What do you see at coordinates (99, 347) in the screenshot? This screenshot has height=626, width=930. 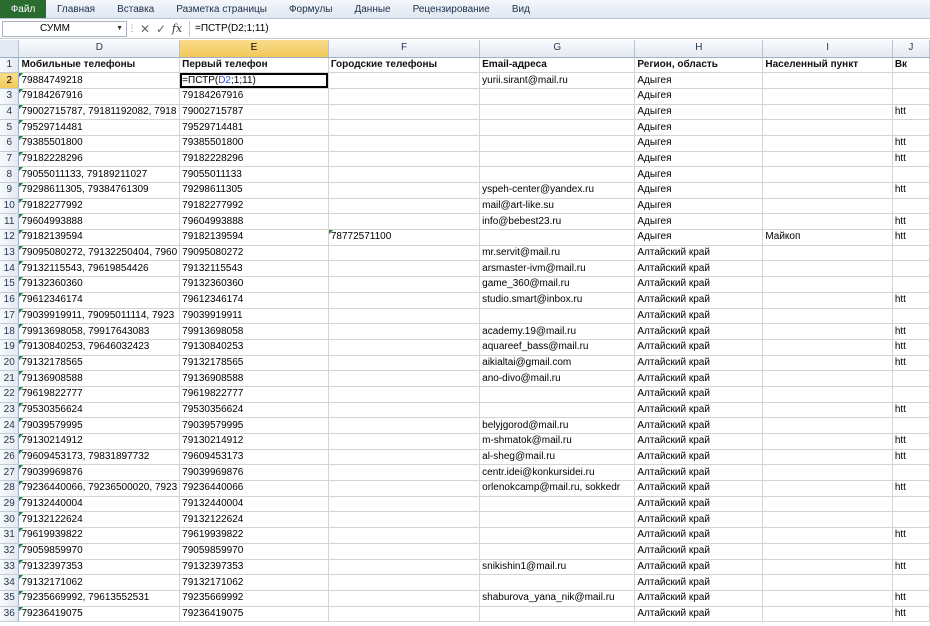 I see `cell: 79130840253, 79646032423` at bounding box center [99, 347].